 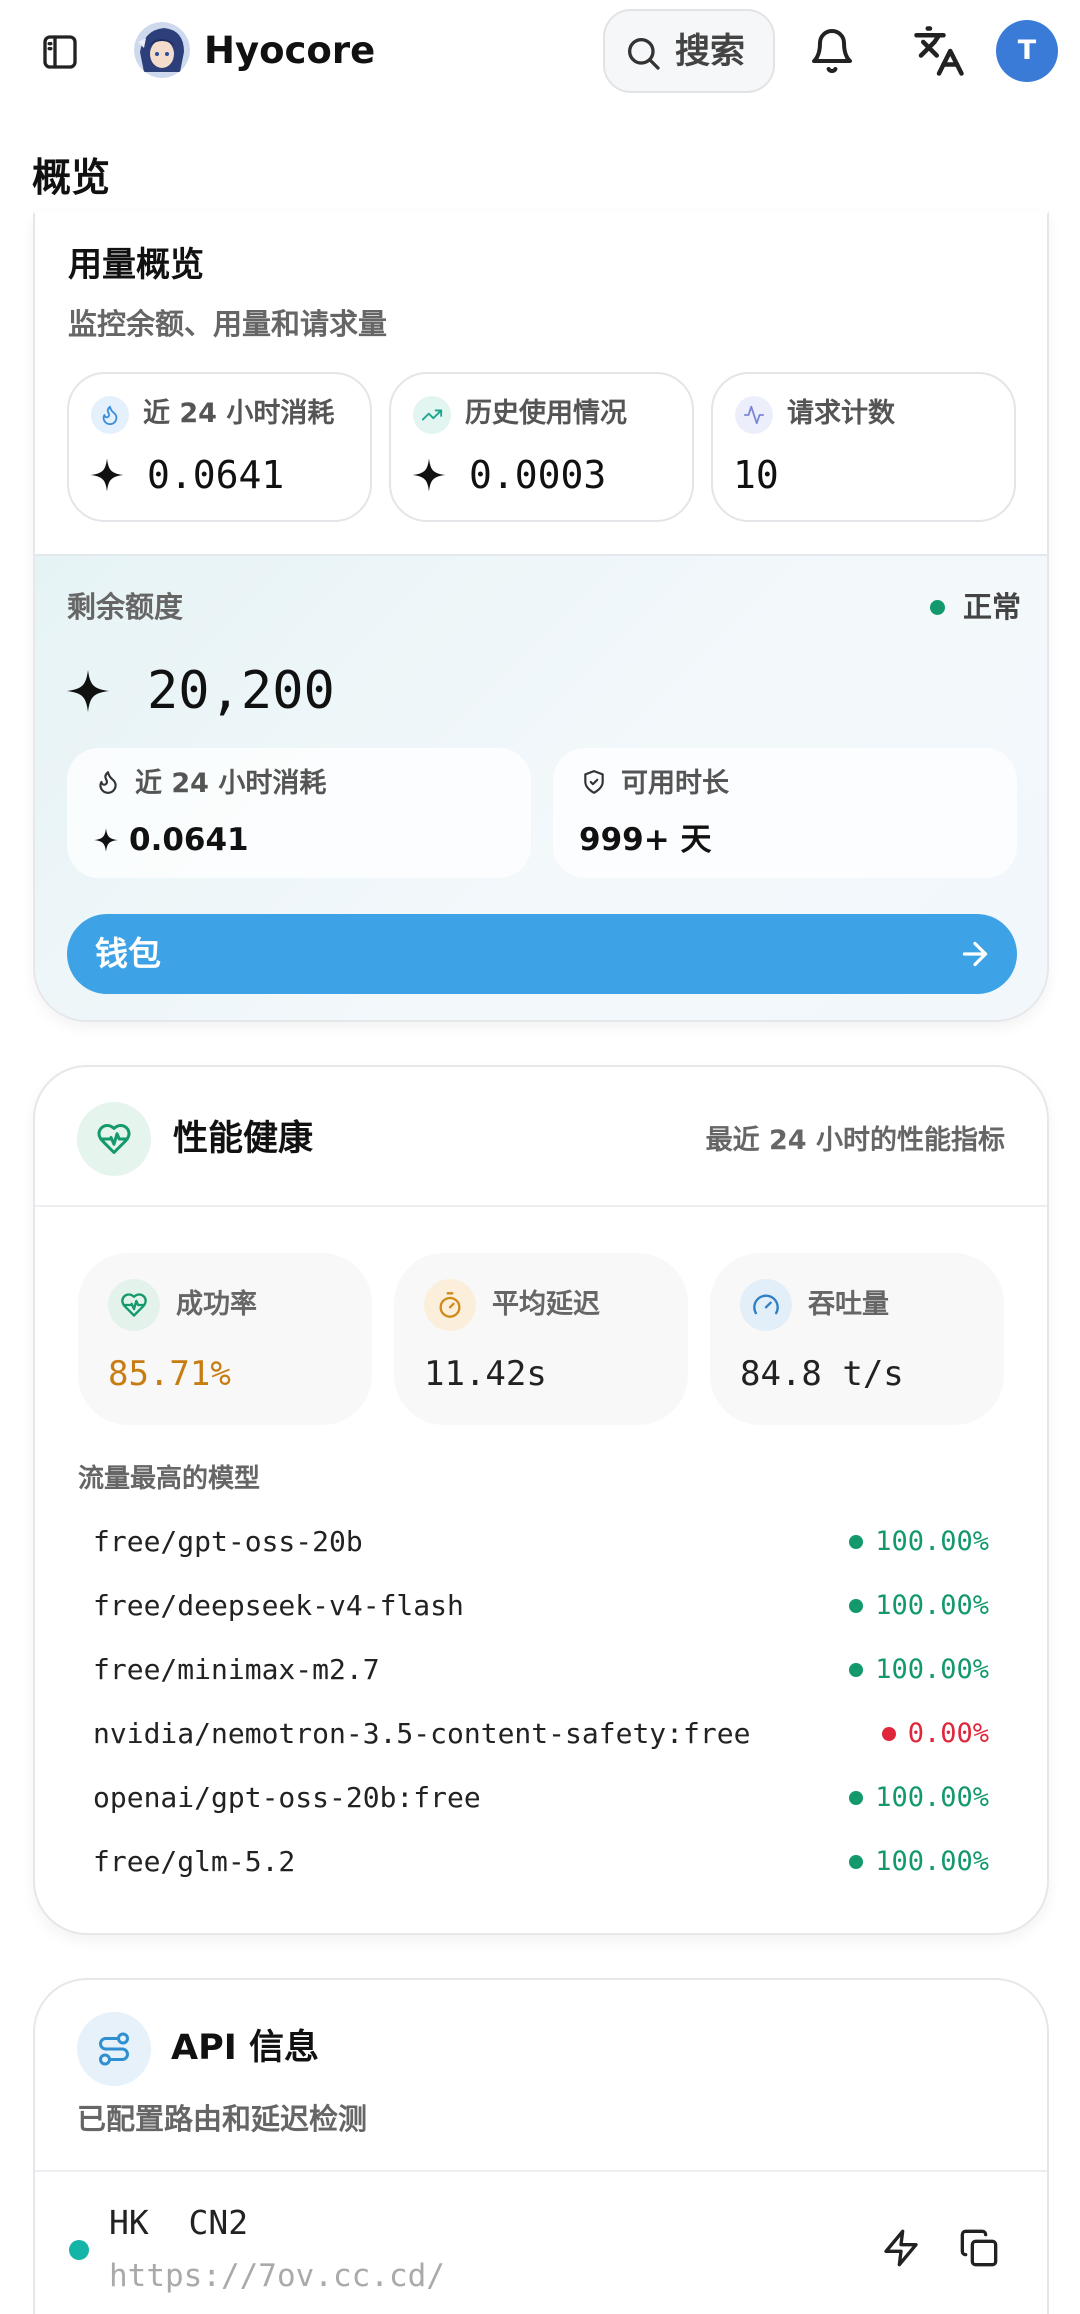 What do you see at coordinates (114, 2049) in the screenshot?
I see `route-icon` at bounding box center [114, 2049].